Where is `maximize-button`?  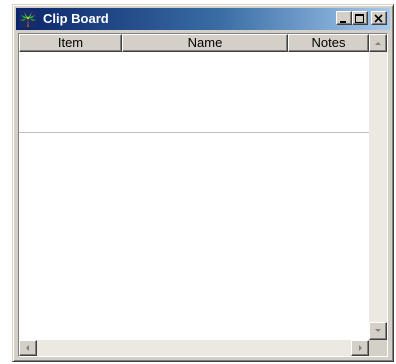
maximize-button is located at coordinates (360, 18).